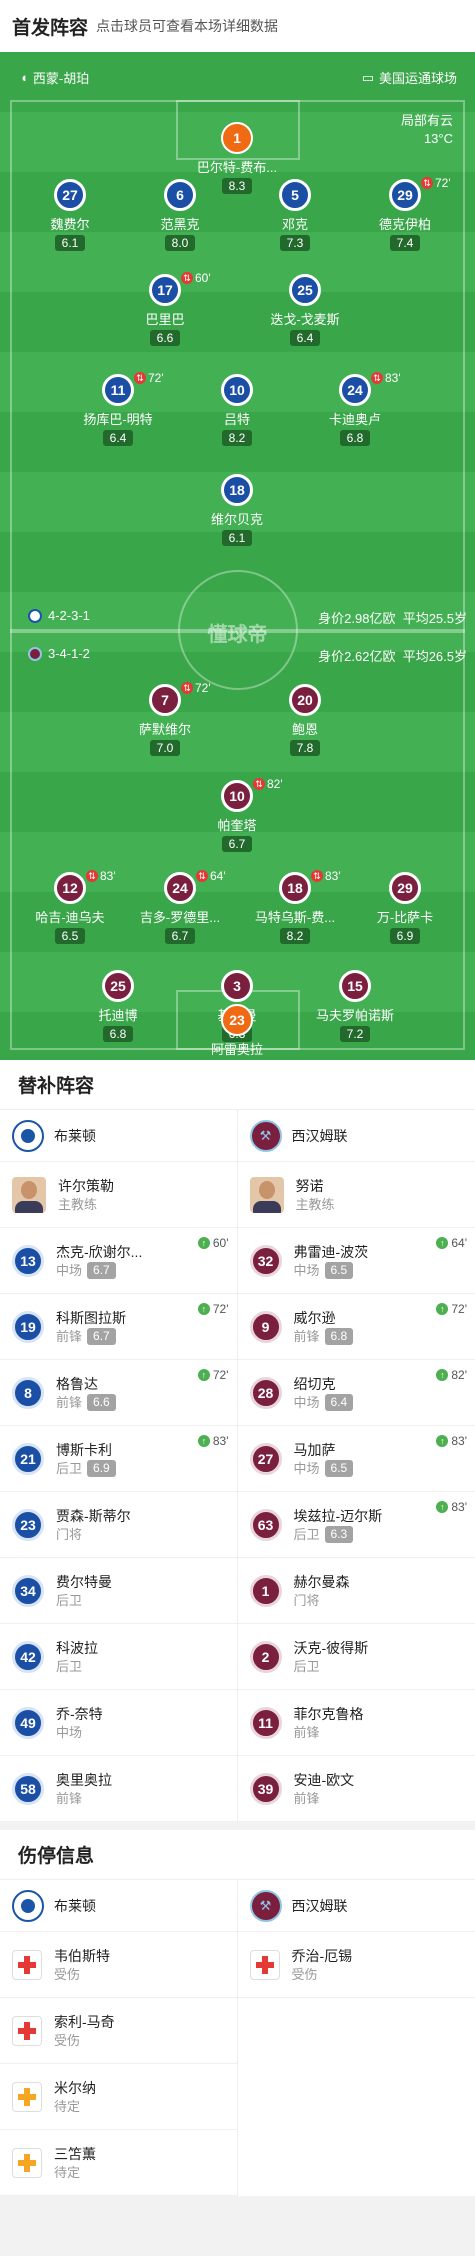 This screenshot has width=475, height=2256. Describe the element at coordinates (69, 653) in the screenshot. I see `away-formation-text: 3-4-1-2` at that location.